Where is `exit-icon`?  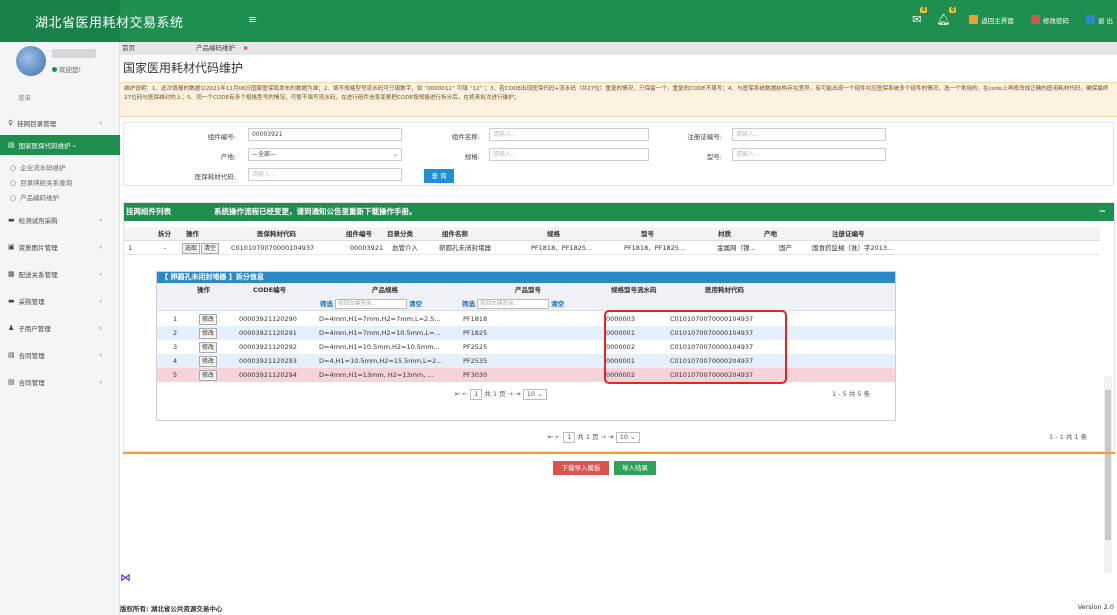 exit-icon is located at coordinates (1090, 19).